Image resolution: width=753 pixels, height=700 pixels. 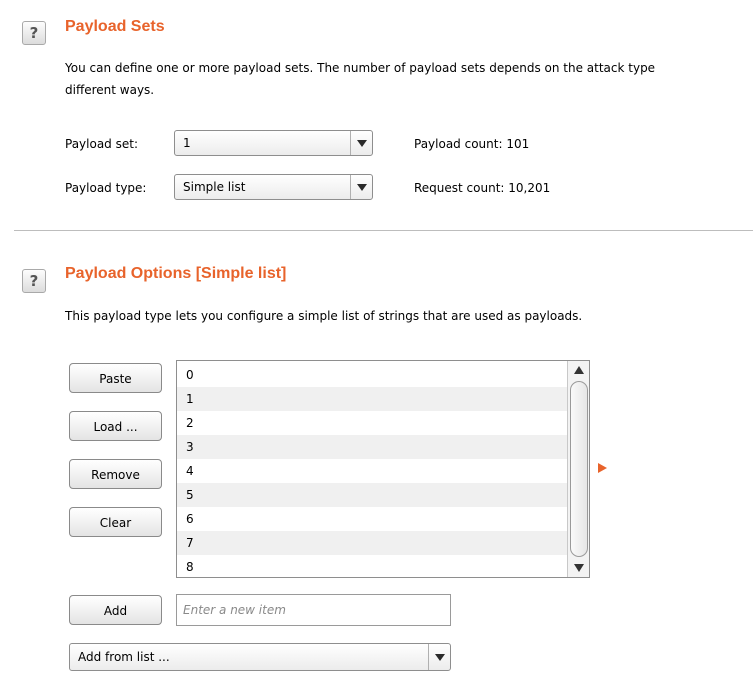 What do you see at coordinates (578, 568) in the screenshot?
I see `scroll-down-arrow-icon` at bounding box center [578, 568].